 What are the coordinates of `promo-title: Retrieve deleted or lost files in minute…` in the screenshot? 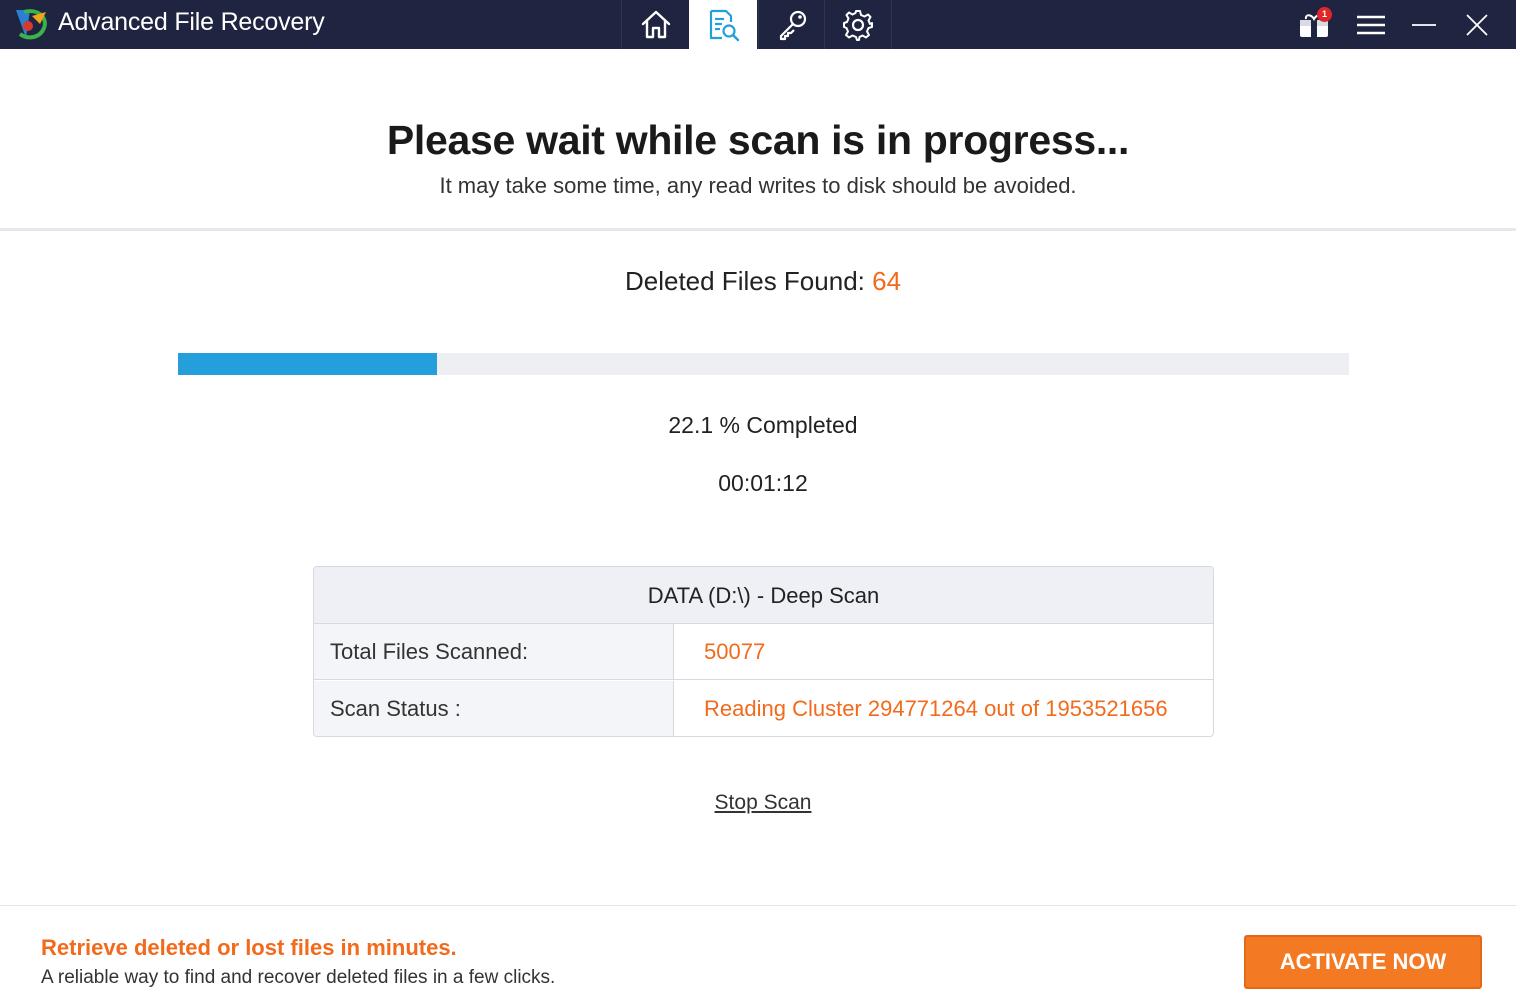 It's located at (249, 947).